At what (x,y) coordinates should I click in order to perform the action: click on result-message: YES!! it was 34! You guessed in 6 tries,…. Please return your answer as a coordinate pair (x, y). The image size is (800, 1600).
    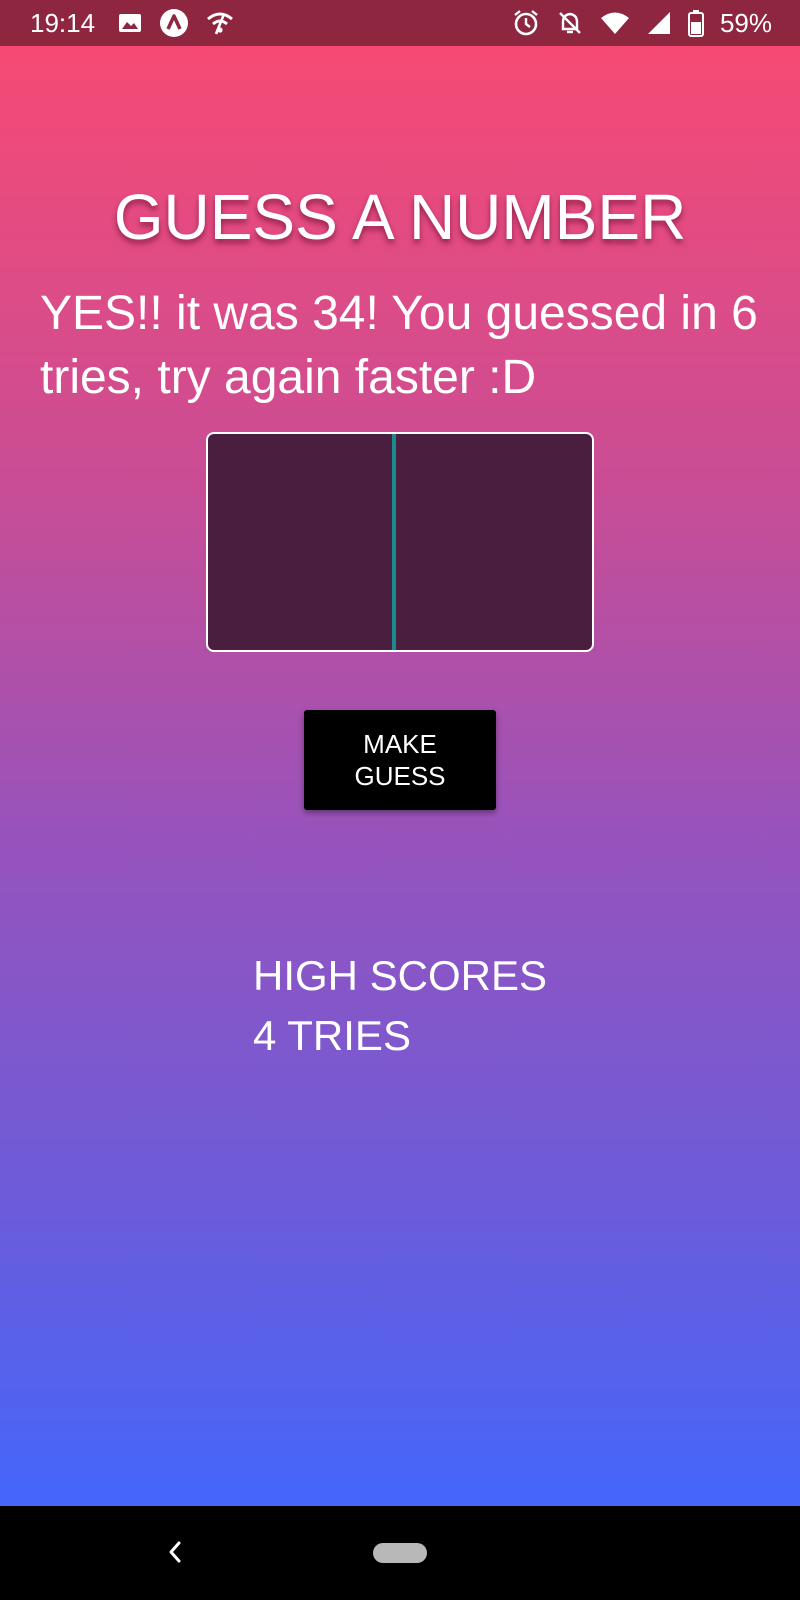
    Looking at the image, I should click on (399, 345).